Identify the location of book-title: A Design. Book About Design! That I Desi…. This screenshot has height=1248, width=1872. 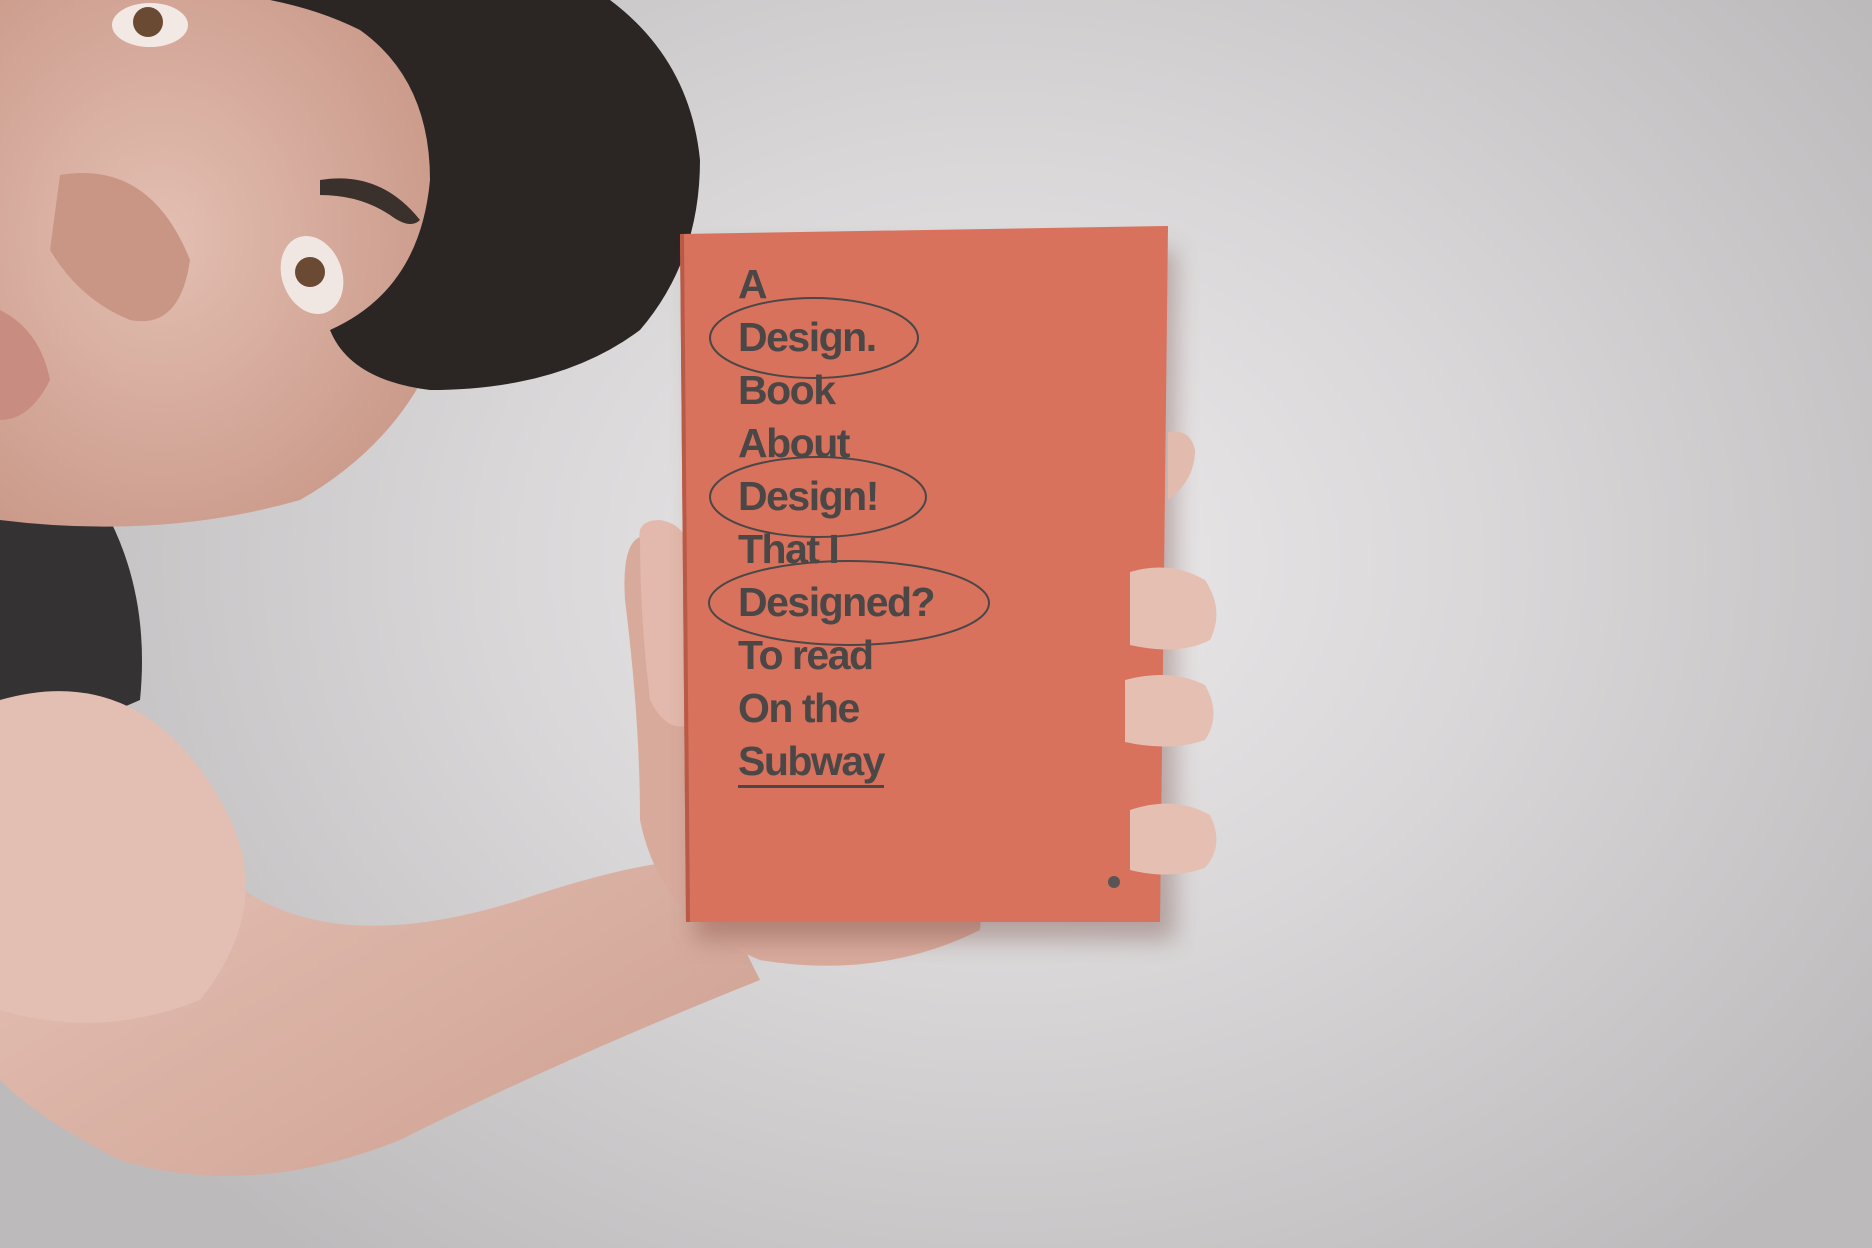
(837, 523).